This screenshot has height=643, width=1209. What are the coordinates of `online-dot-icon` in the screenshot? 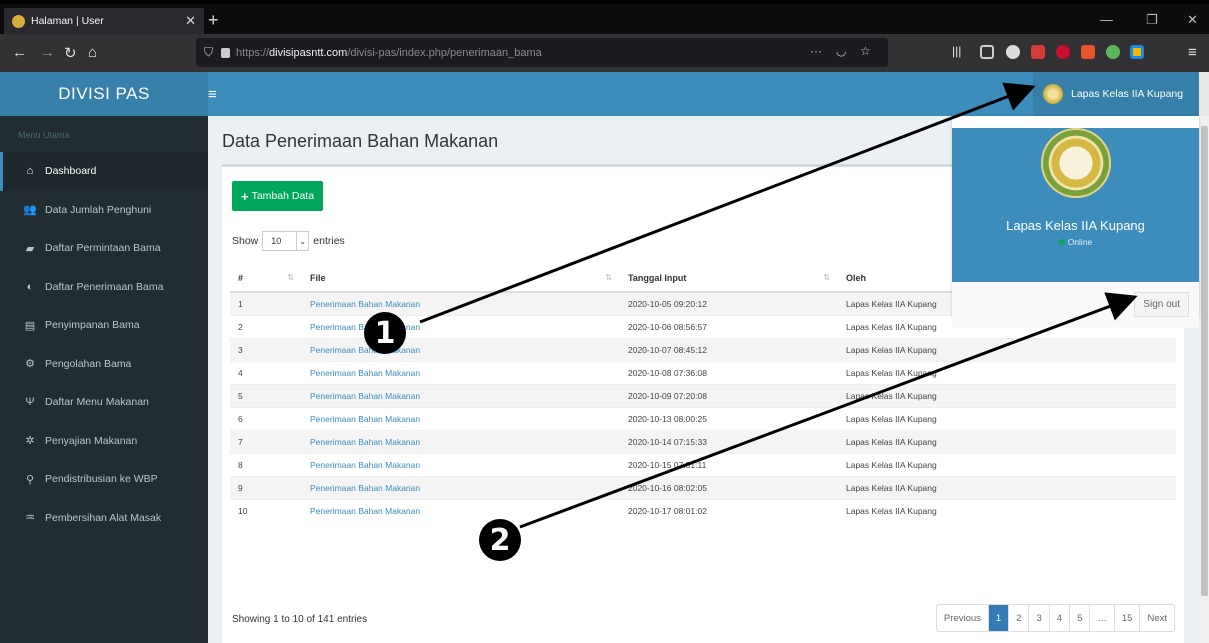 It's located at (1061, 242).